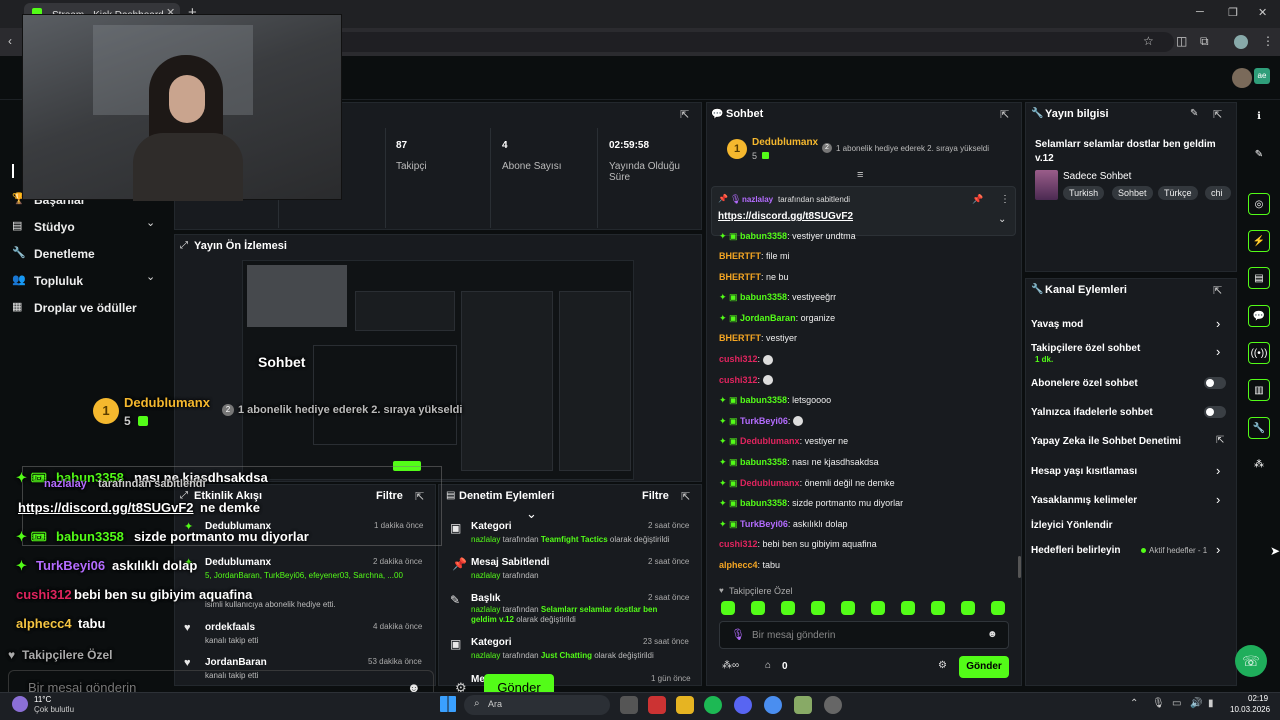 The image size is (1280, 720). I want to click on tray-chevron-icon: ⌃, so click(1134, 703).